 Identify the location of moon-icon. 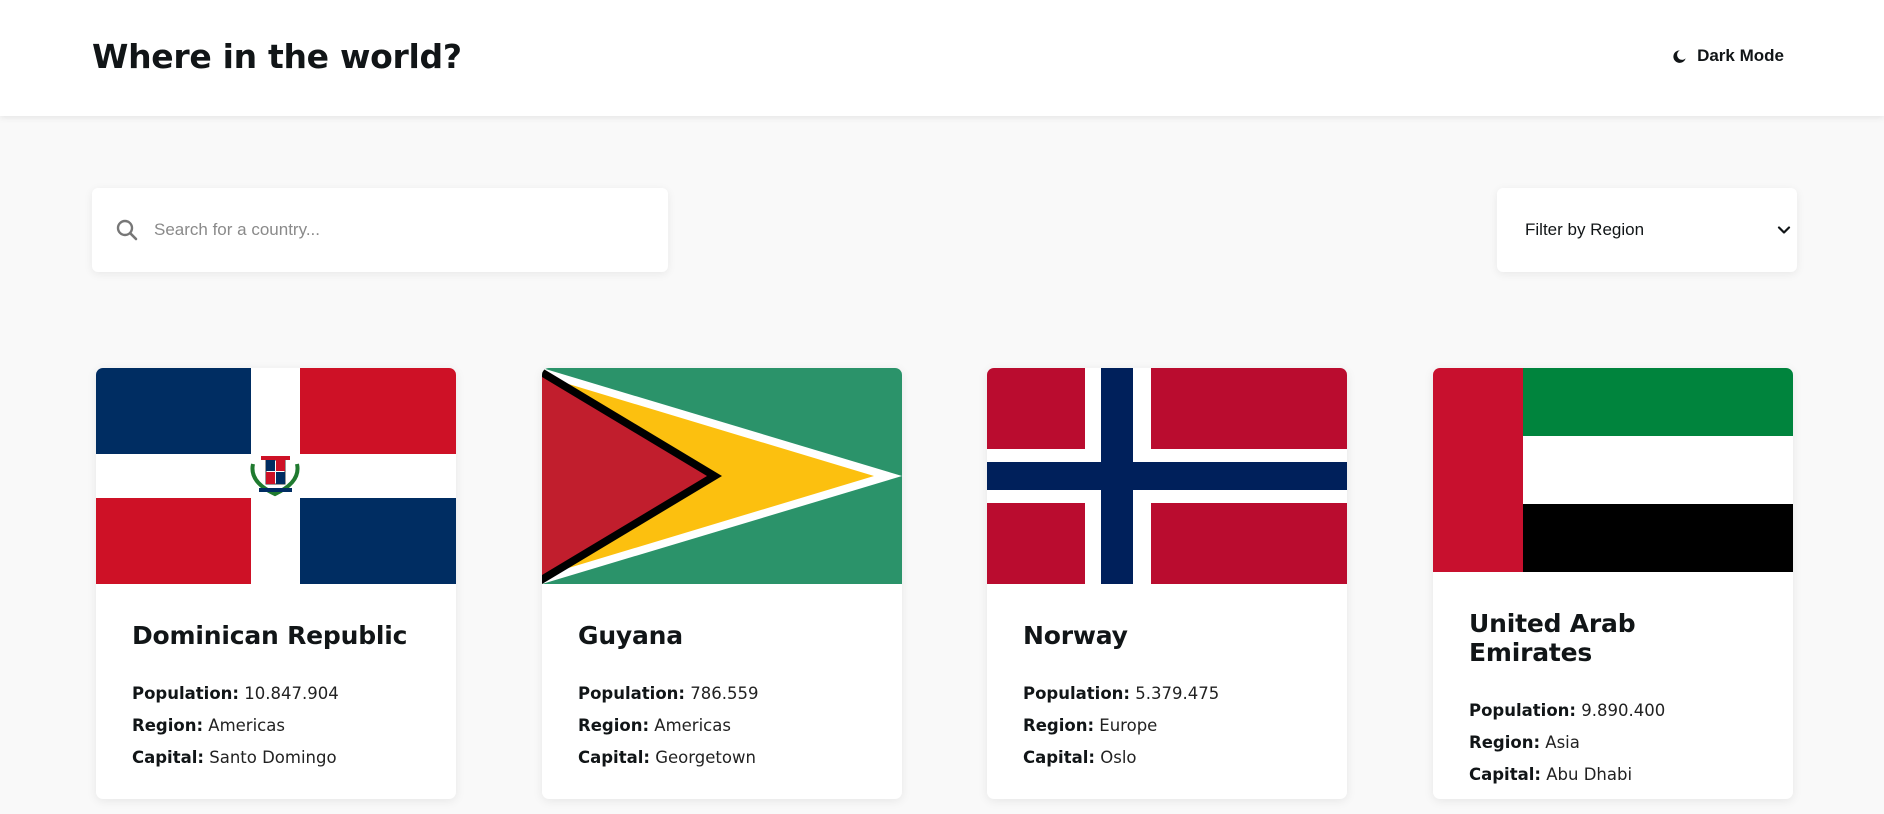
(1679, 56).